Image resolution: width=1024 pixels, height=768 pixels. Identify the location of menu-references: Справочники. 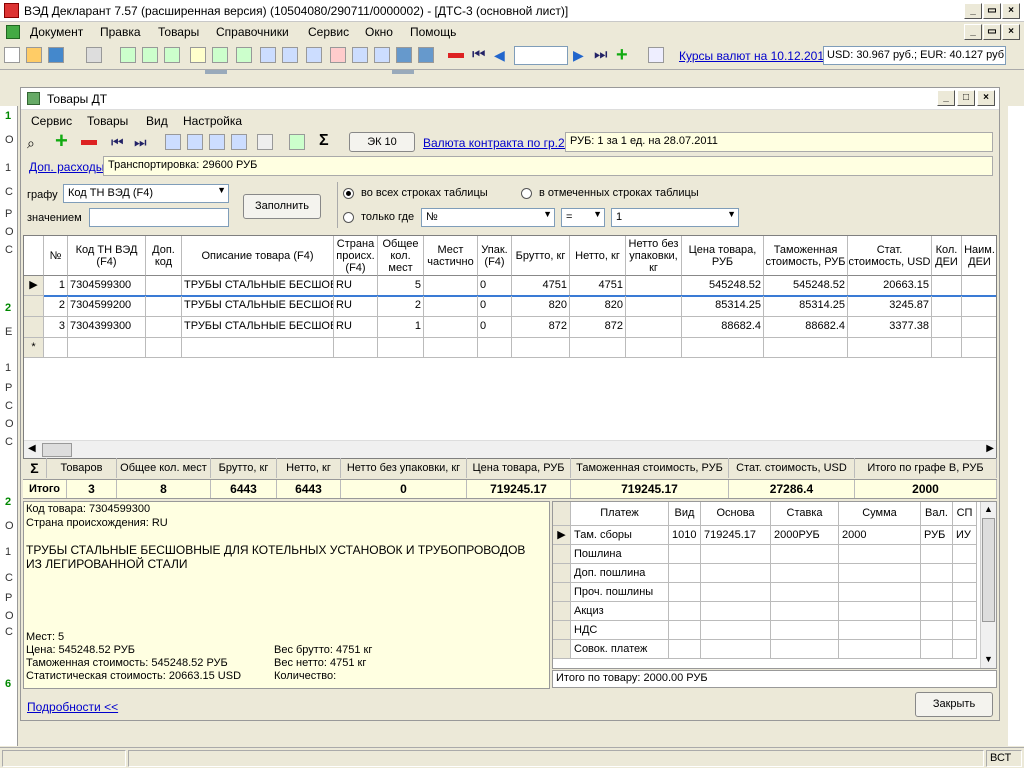
(252, 32).